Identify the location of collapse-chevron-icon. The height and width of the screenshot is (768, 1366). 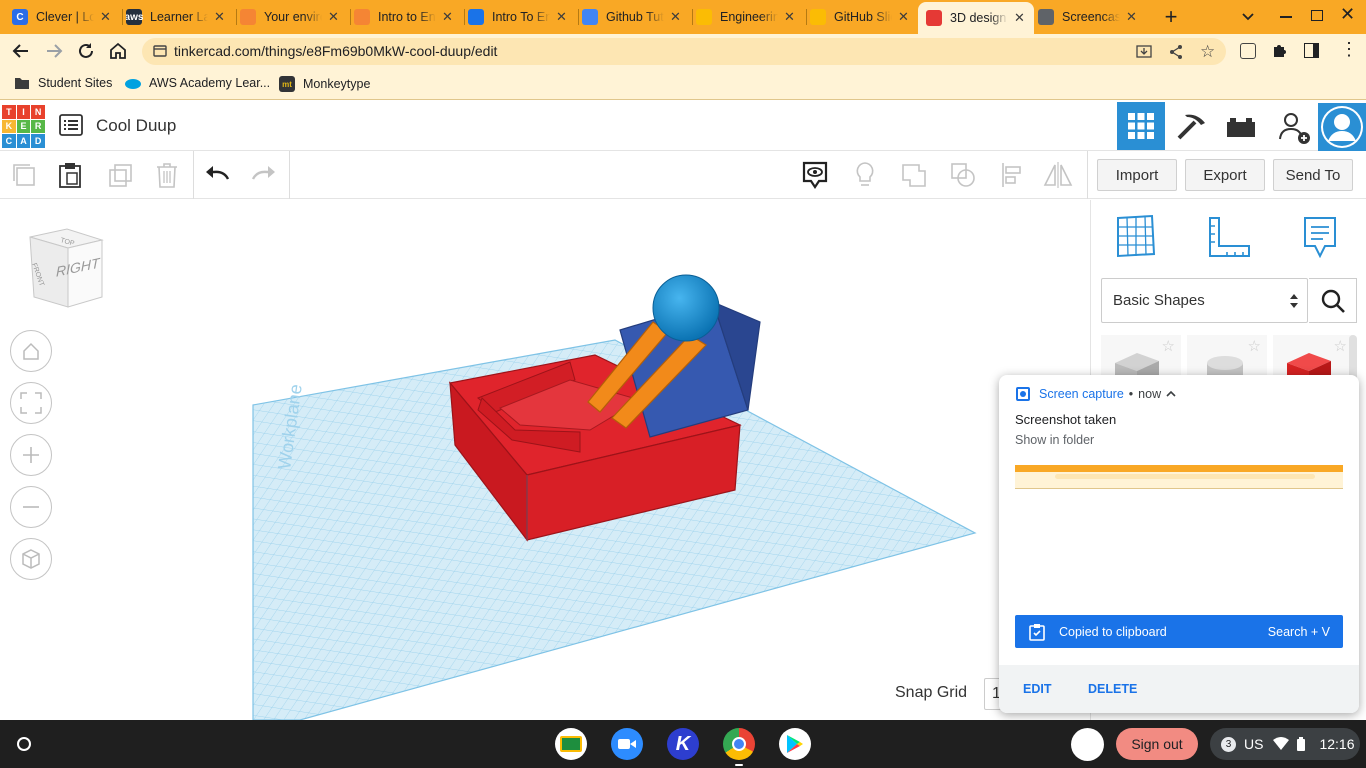
(1171, 394).